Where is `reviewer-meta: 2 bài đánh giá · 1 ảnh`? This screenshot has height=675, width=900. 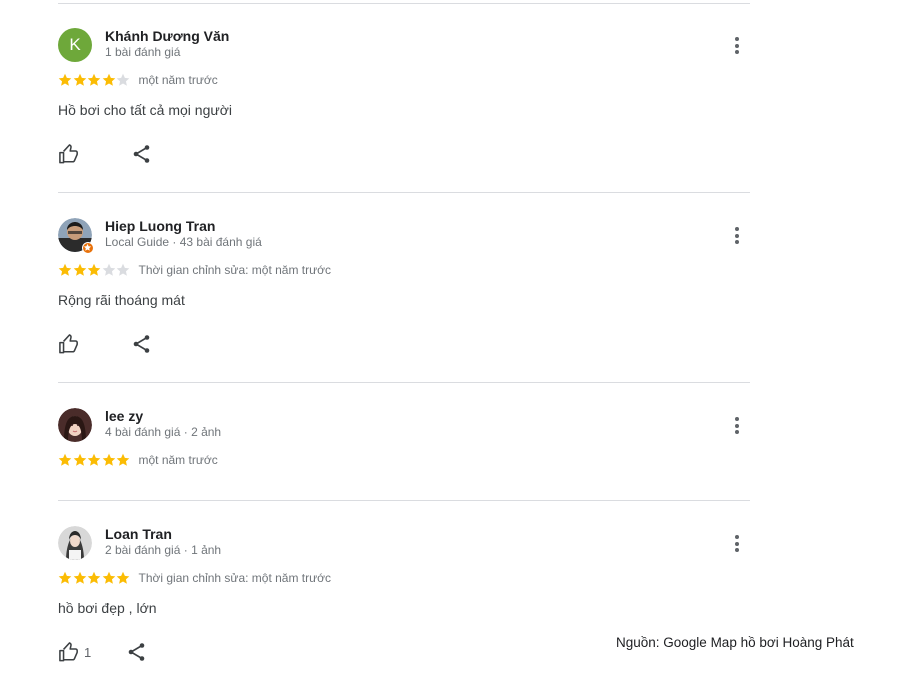
reviewer-meta: 2 bài đánh giá · 1 ảnh is located at coordinates (163, 550).